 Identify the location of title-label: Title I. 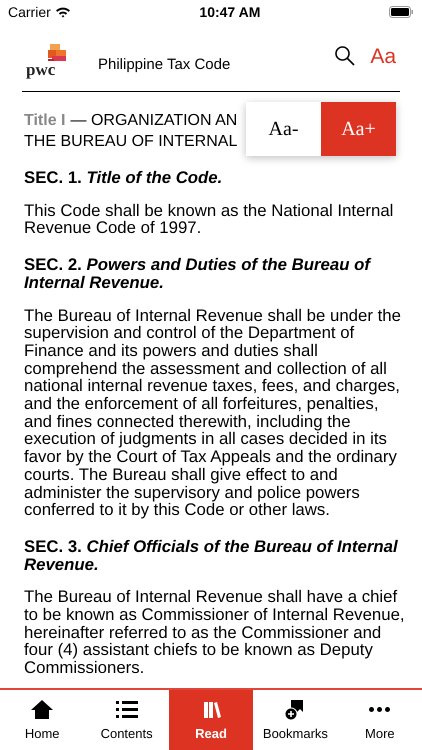
(45, 121).